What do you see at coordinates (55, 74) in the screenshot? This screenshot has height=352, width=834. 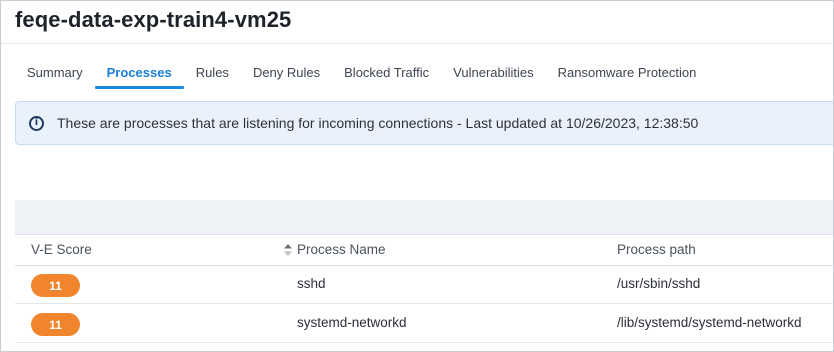 I see `tab-summary: Summary` at bounding box center [55, 74].